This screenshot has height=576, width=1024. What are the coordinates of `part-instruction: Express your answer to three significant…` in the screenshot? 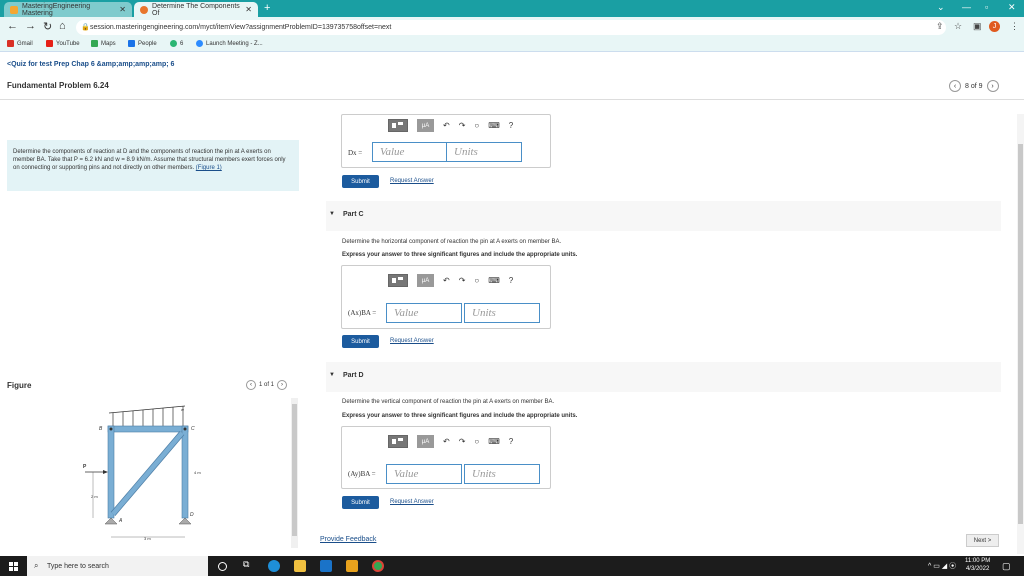 It's located at (460, 416).